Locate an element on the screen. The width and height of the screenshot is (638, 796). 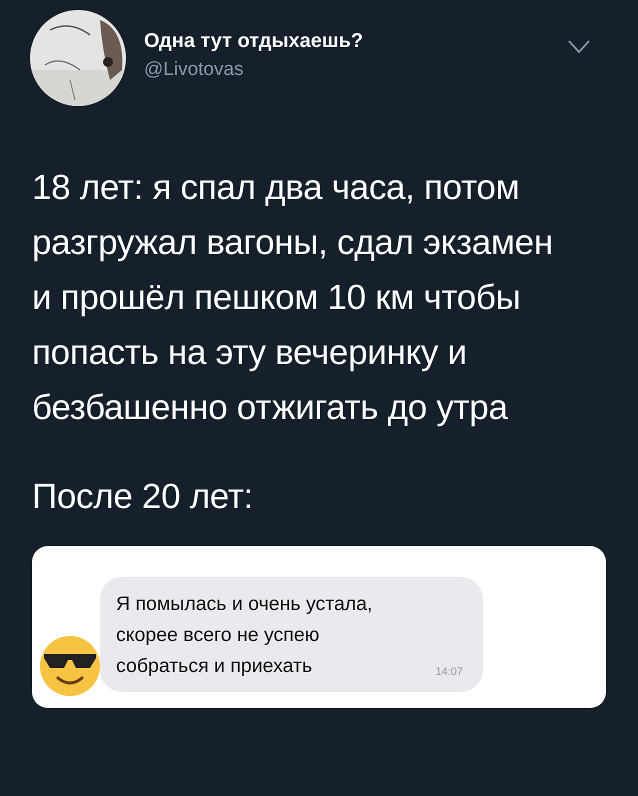
tweet-text: После 20 лет: is located at coordinates (143, 497).